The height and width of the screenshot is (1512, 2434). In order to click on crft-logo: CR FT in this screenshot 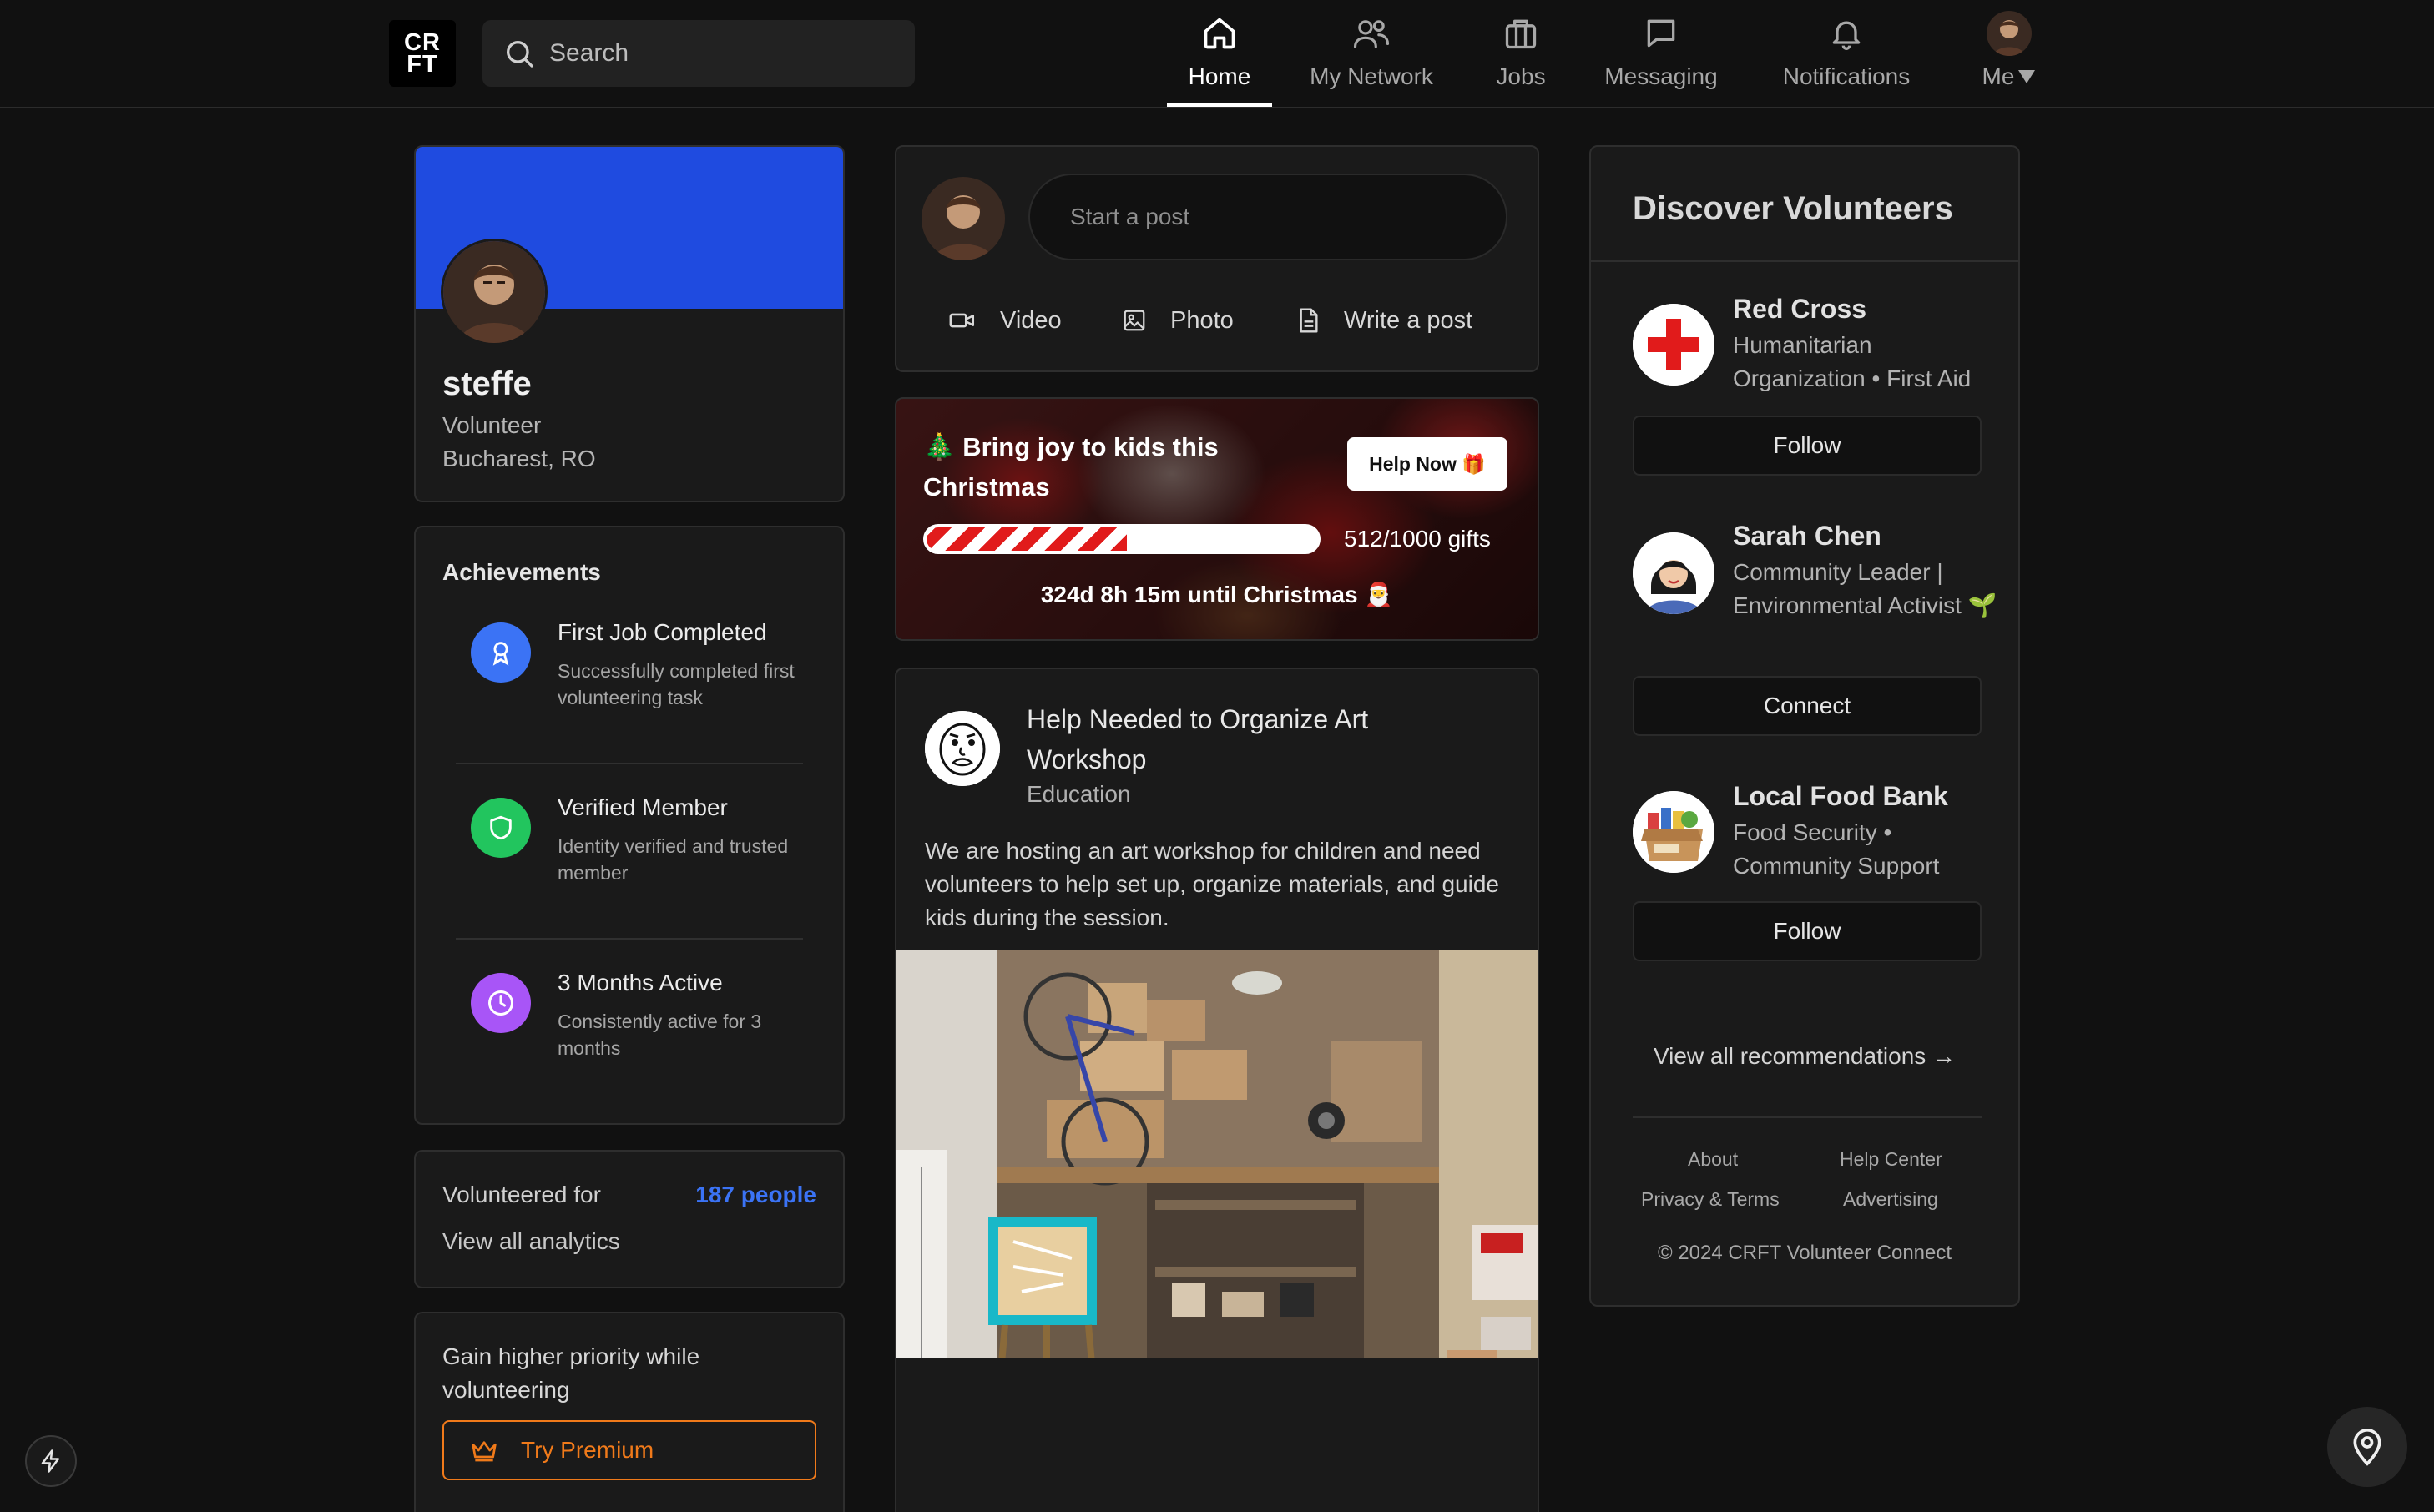, I will do `click(423, 54)`.